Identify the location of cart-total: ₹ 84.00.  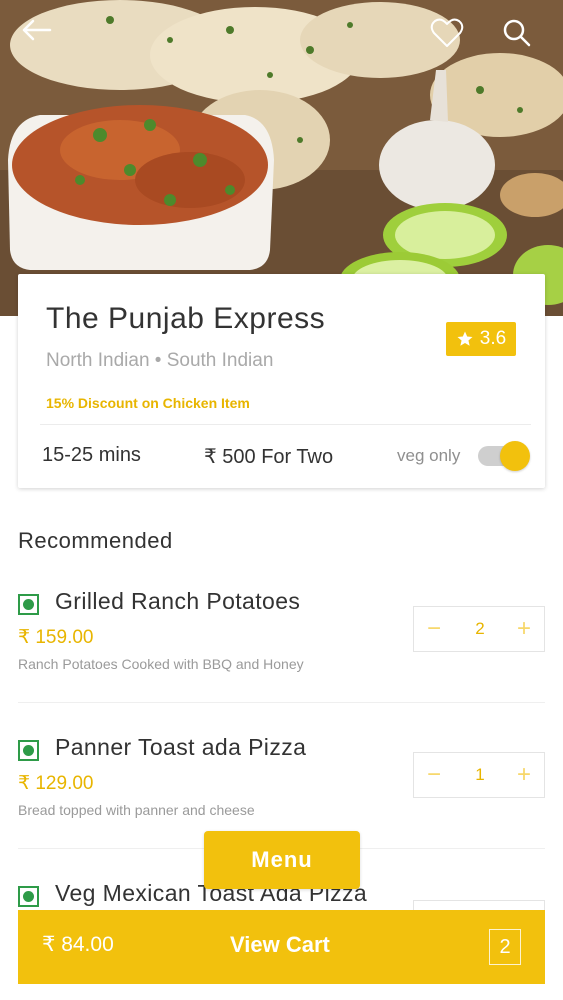
(78, 944).